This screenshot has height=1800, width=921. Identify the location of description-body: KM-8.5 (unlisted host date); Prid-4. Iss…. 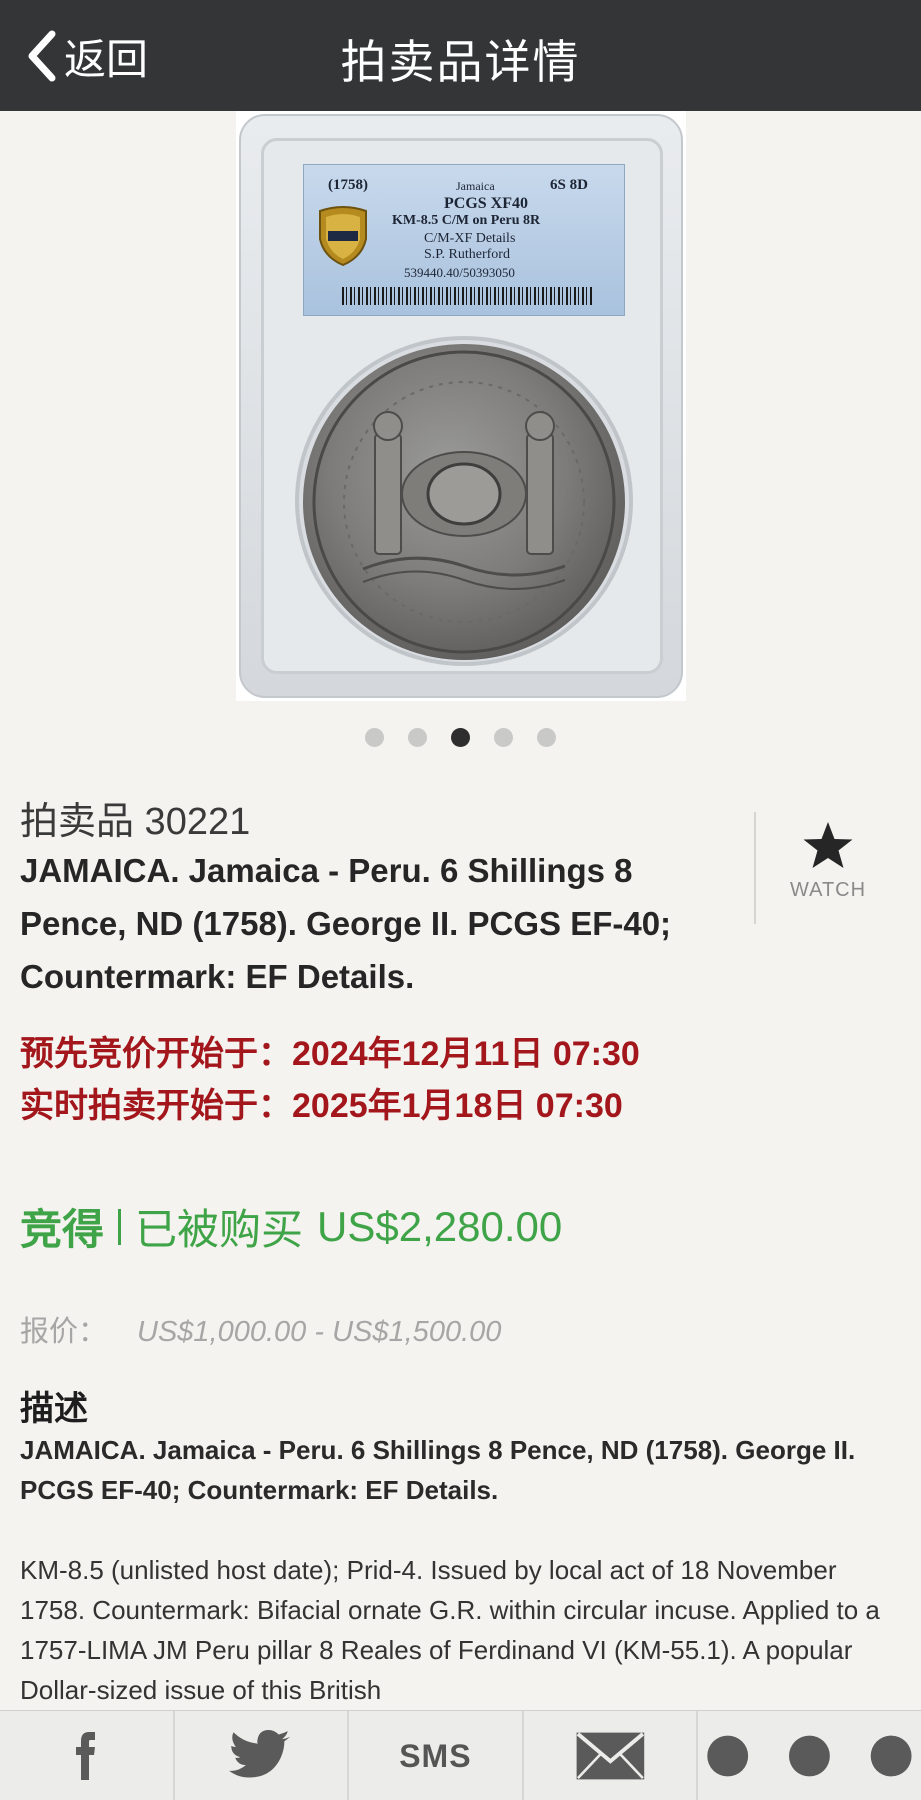
(450, 1630).